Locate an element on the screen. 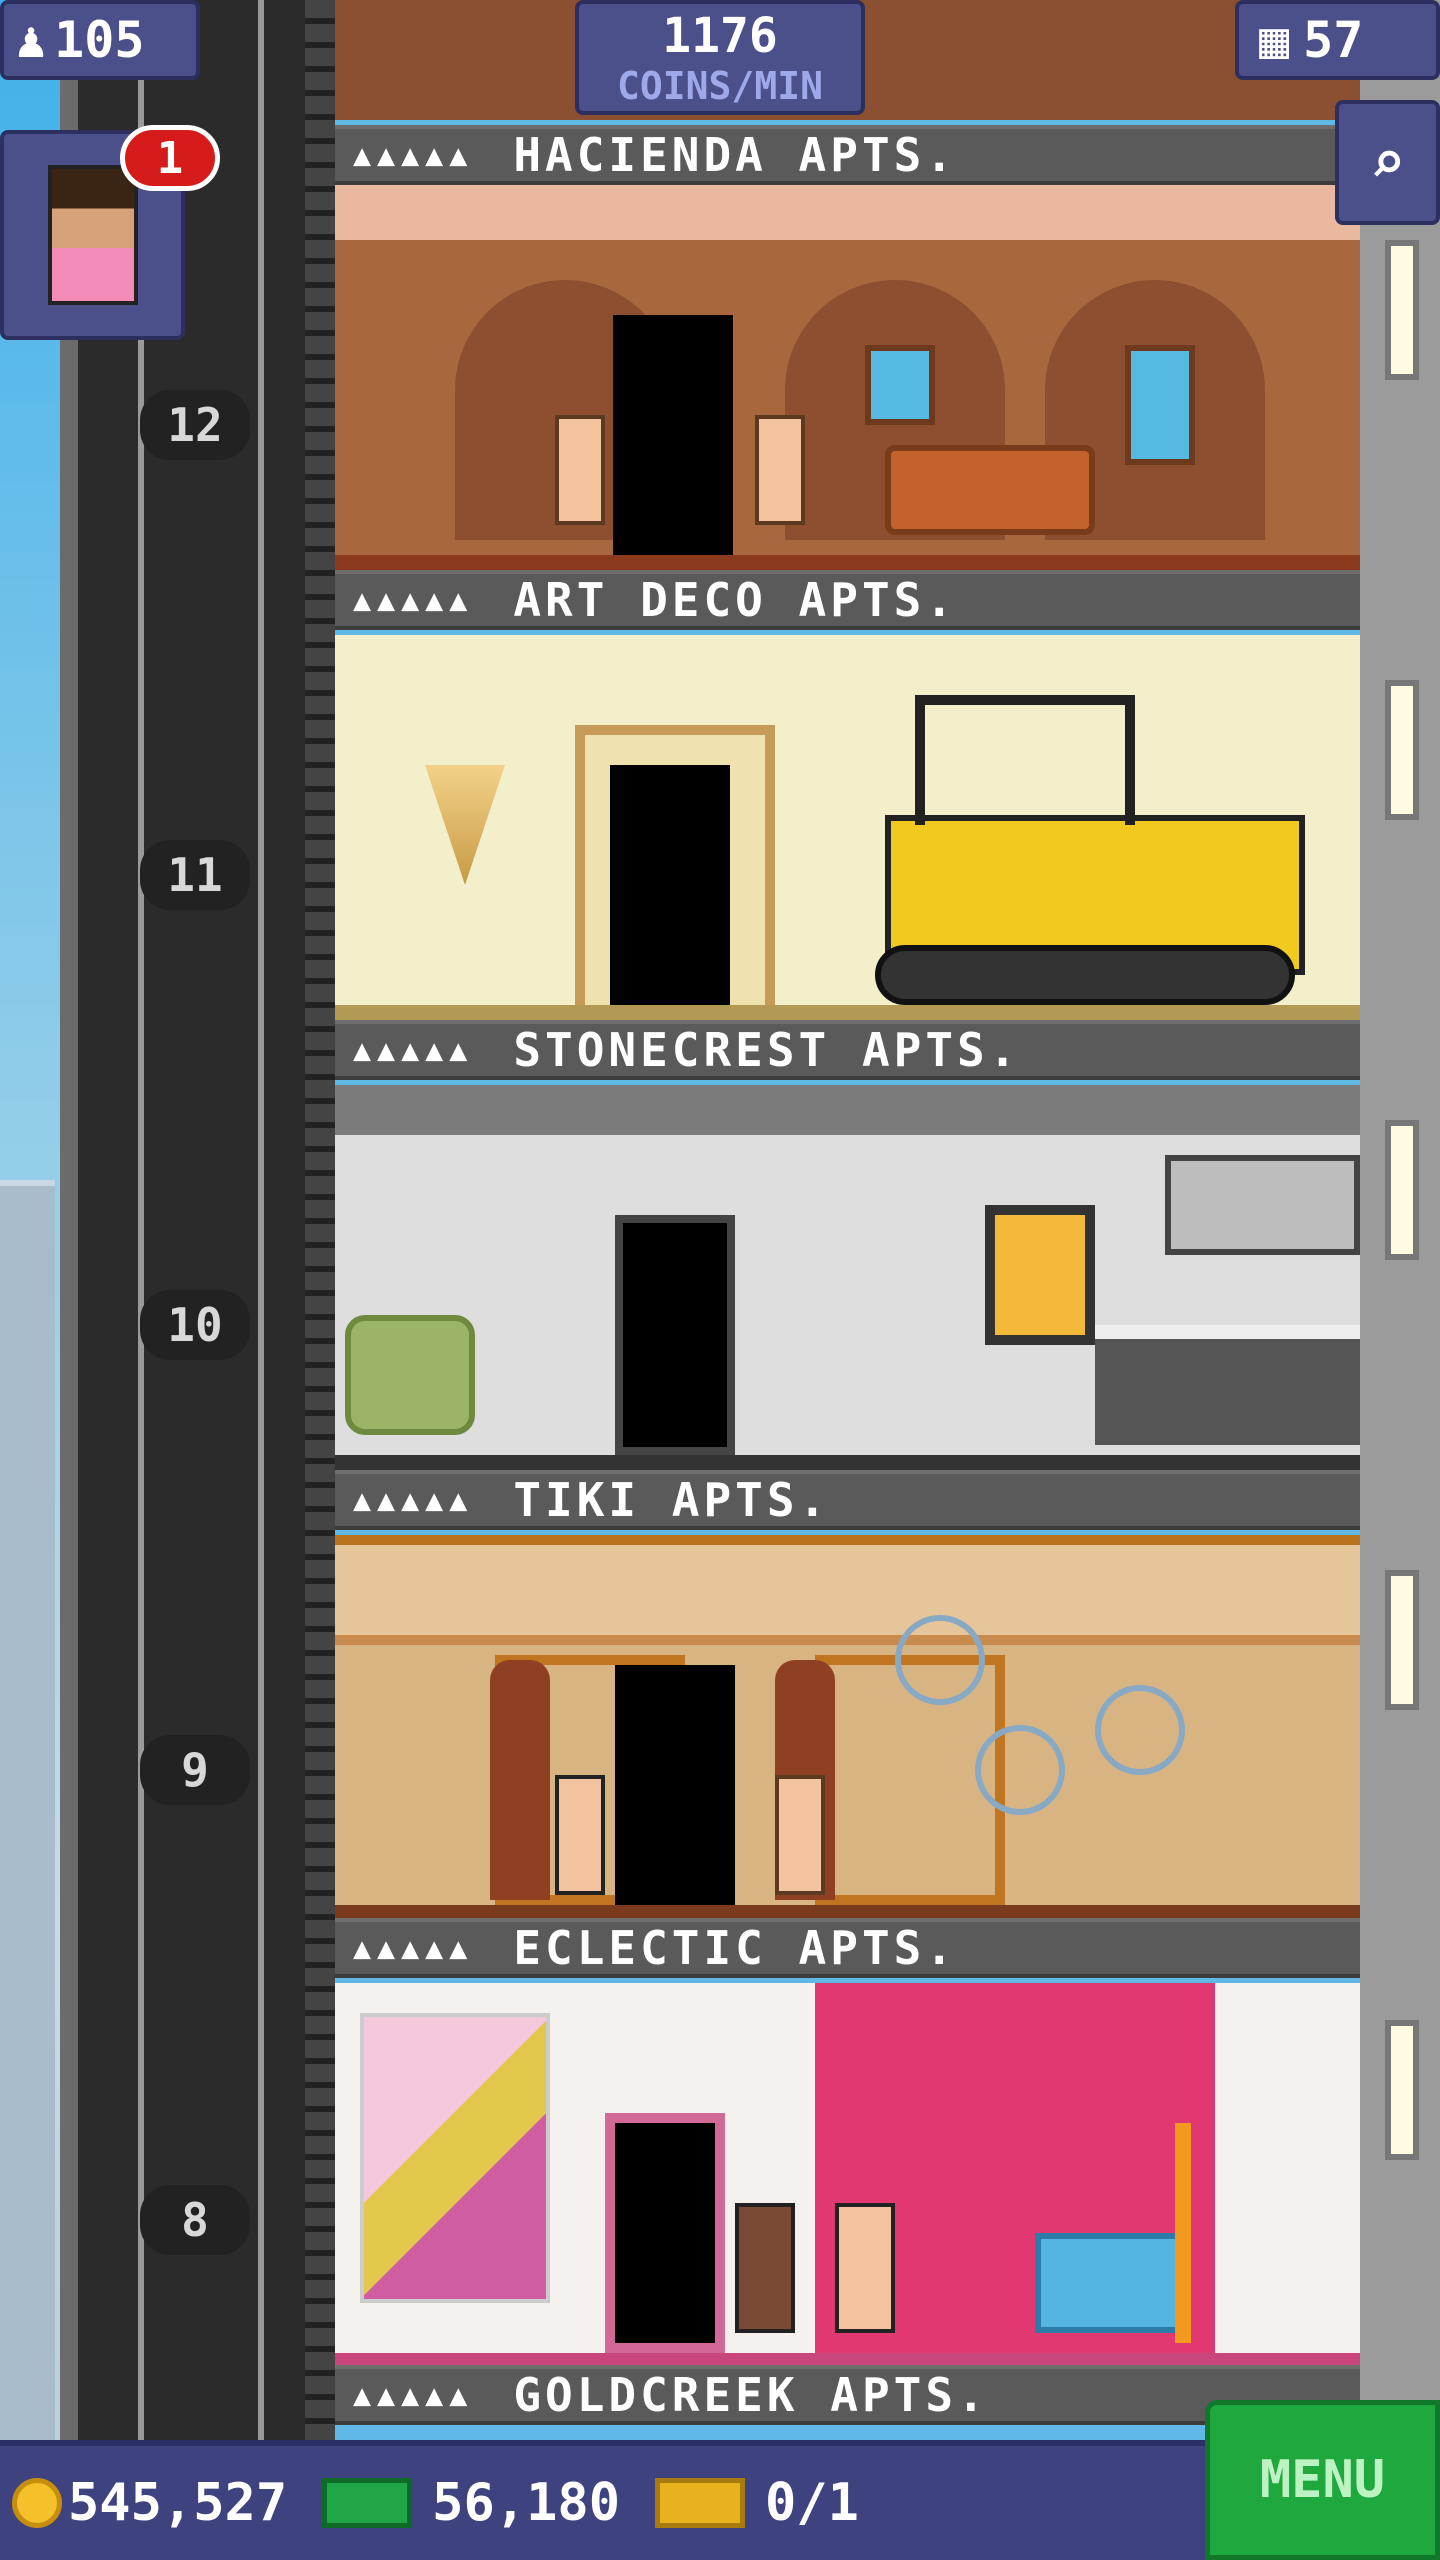 The image size is (1440, 2560). coin-icon is located at coordinates (37, 2503).